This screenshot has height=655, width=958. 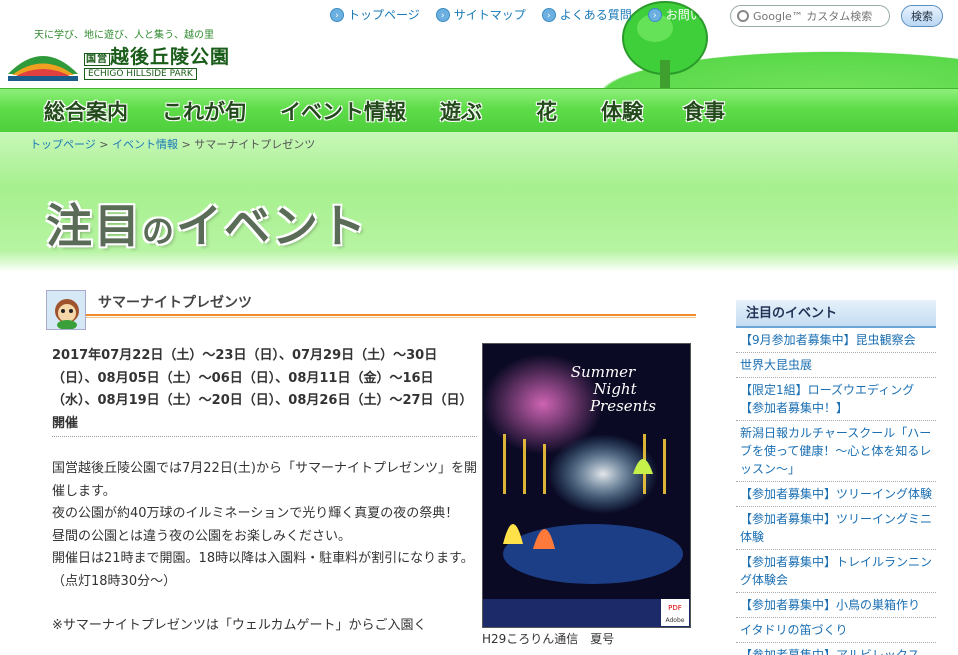 I want to click on nav-item-experience: 体験, so click(x=622, y=111).